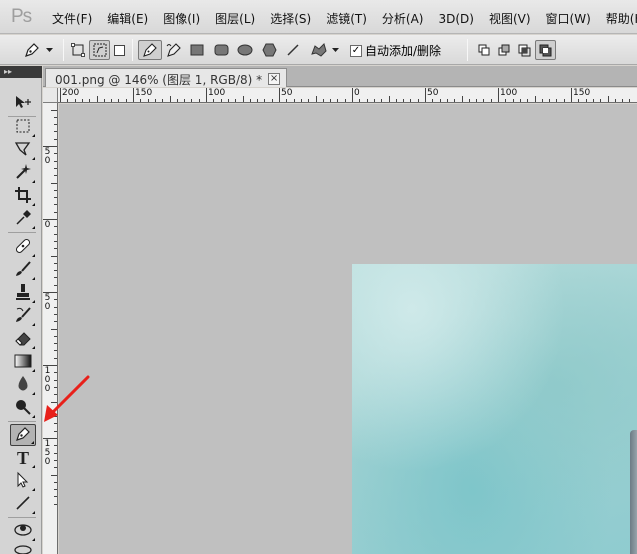 This screenshot has height=554, width=637. What do you see at coordinates (568, 18) in the screenshot?
I see `menu-window: 窗口(W)` at bounding box center [568, 18].